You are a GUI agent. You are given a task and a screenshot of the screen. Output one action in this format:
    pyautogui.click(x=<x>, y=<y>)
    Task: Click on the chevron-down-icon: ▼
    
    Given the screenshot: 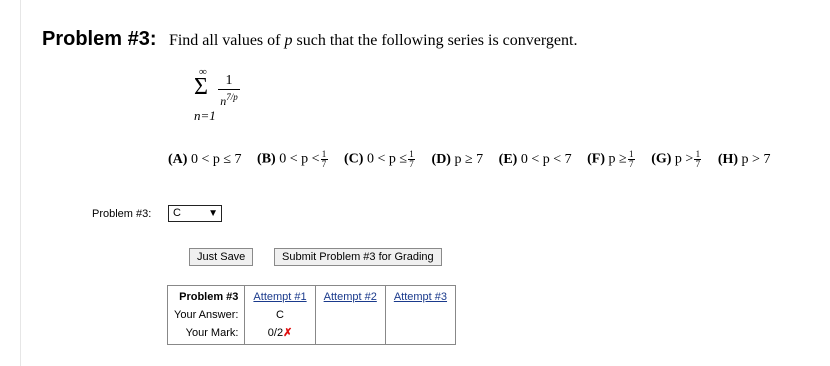 What is the action you would take?
    pyautogui.click(x=213, y=213)
    